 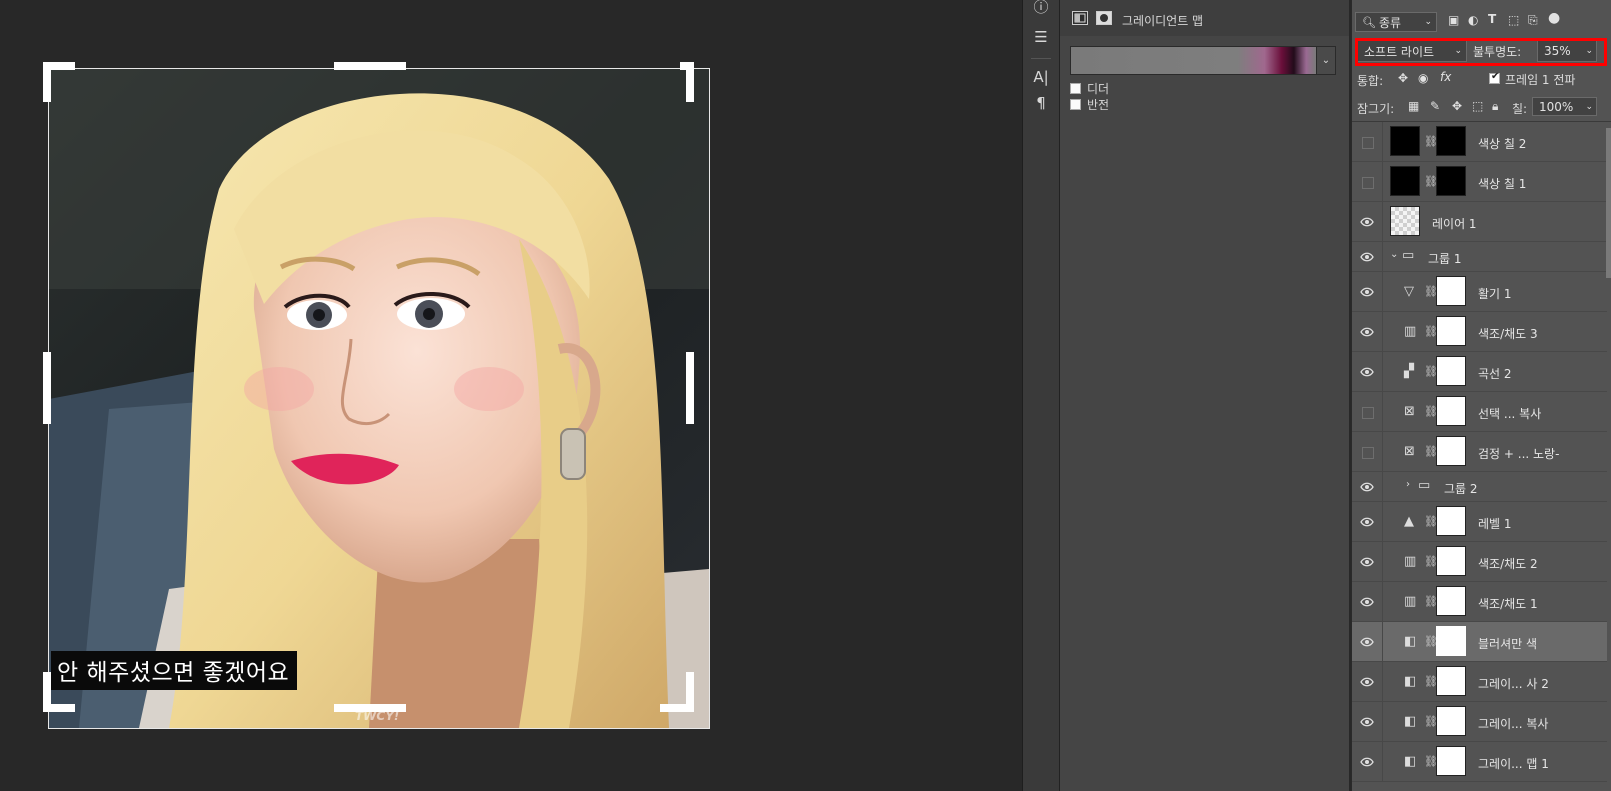 What do you see at coordinates (1041, 77) in the screenshot?
I see `character-panel-icon: A|` at bounding box center [1041, 77].